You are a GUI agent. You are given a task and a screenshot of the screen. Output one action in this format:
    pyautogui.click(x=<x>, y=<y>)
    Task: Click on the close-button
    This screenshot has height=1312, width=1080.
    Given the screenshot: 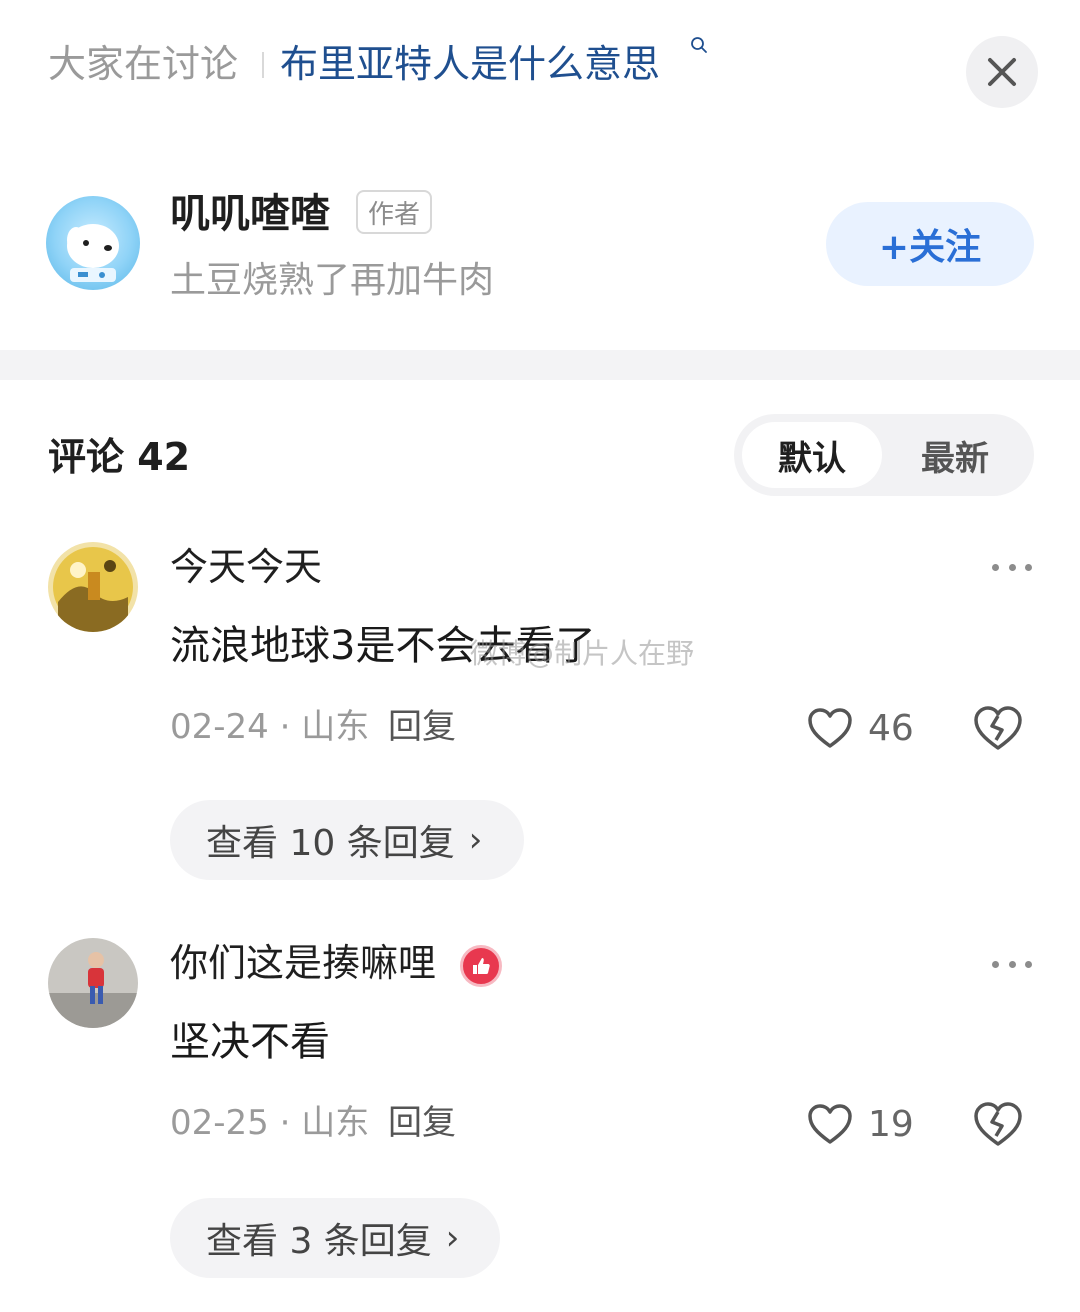 What is the action you would take?
    pyautogui.click(x=1002, y=72)
    